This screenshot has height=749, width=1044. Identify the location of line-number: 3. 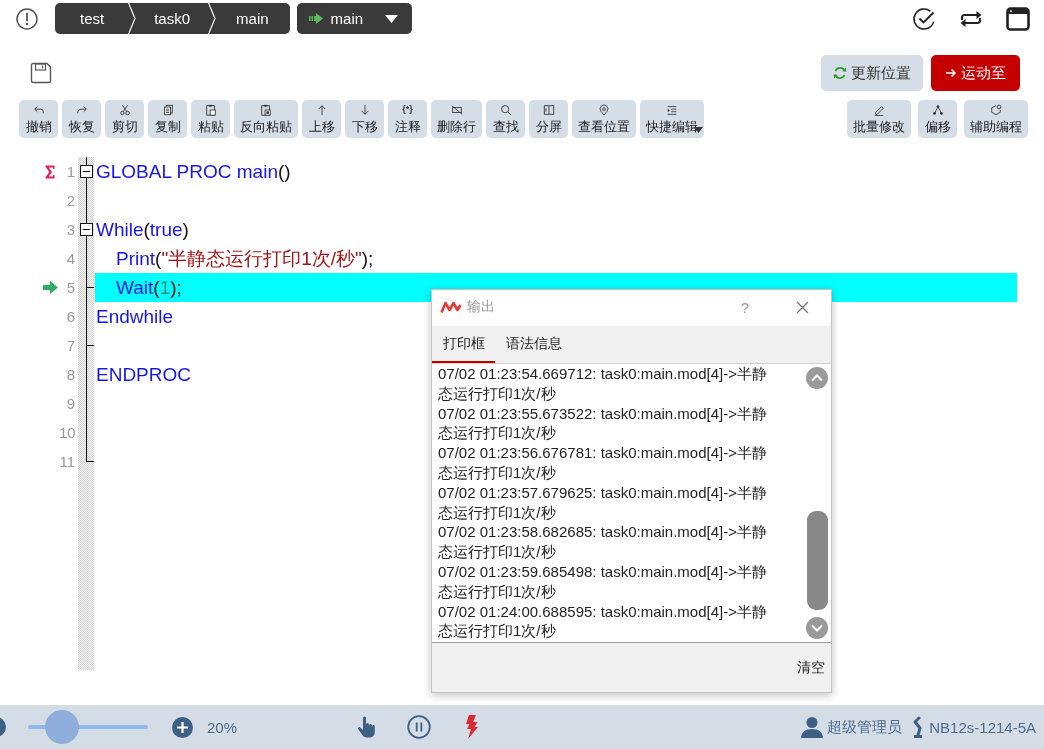
(70, 229).